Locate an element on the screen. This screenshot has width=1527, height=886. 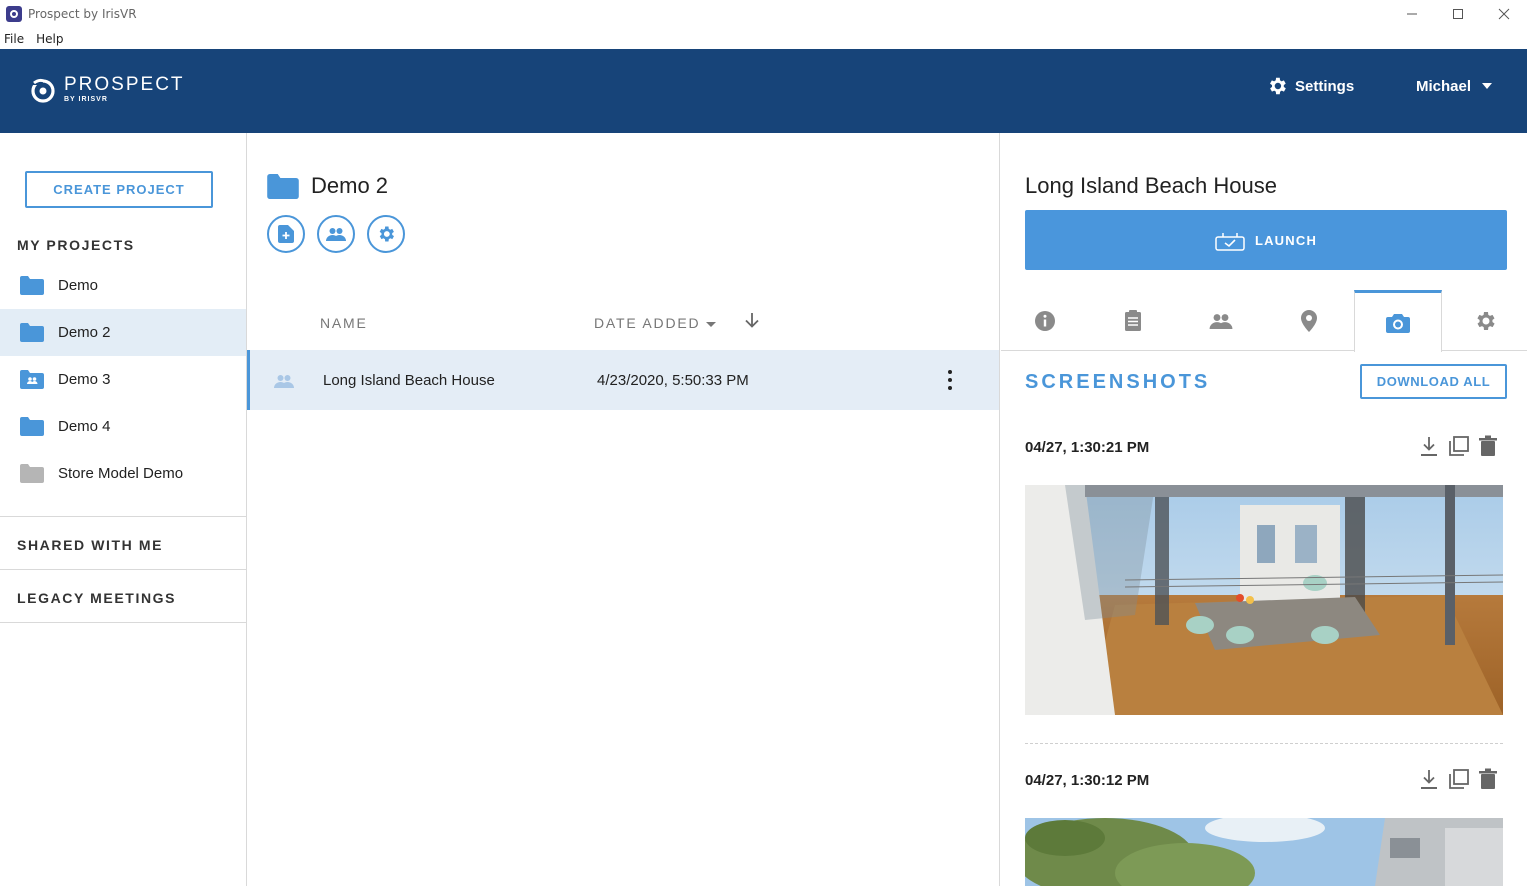
logo-subtext: BY IRISVR is located at coordinates (86, 99).